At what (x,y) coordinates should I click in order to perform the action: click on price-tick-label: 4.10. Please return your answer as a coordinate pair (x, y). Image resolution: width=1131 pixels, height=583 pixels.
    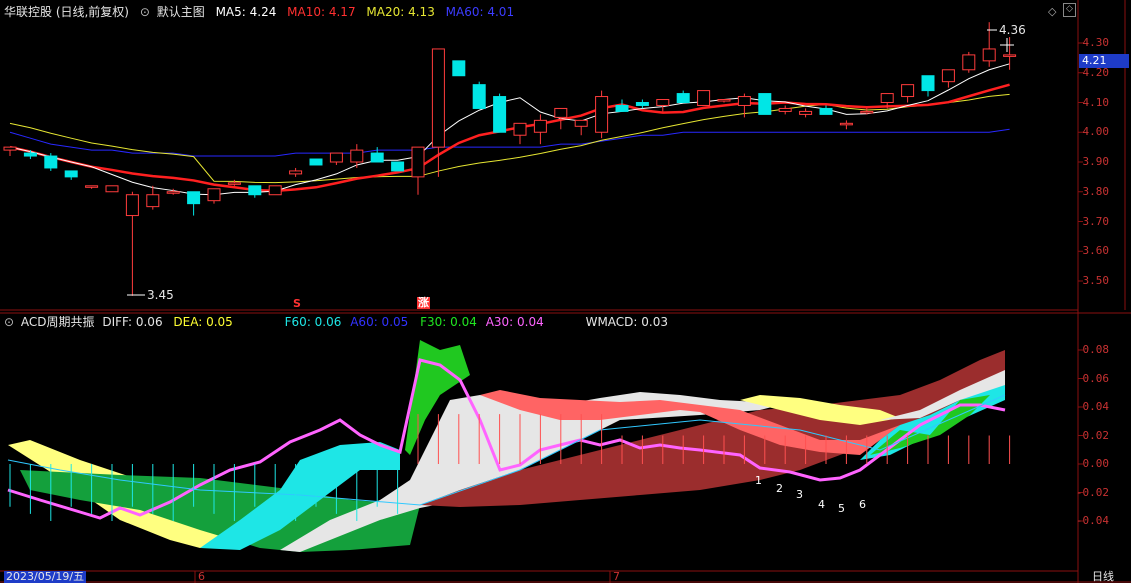
    Looking at the image, I should click on (1096, 102).